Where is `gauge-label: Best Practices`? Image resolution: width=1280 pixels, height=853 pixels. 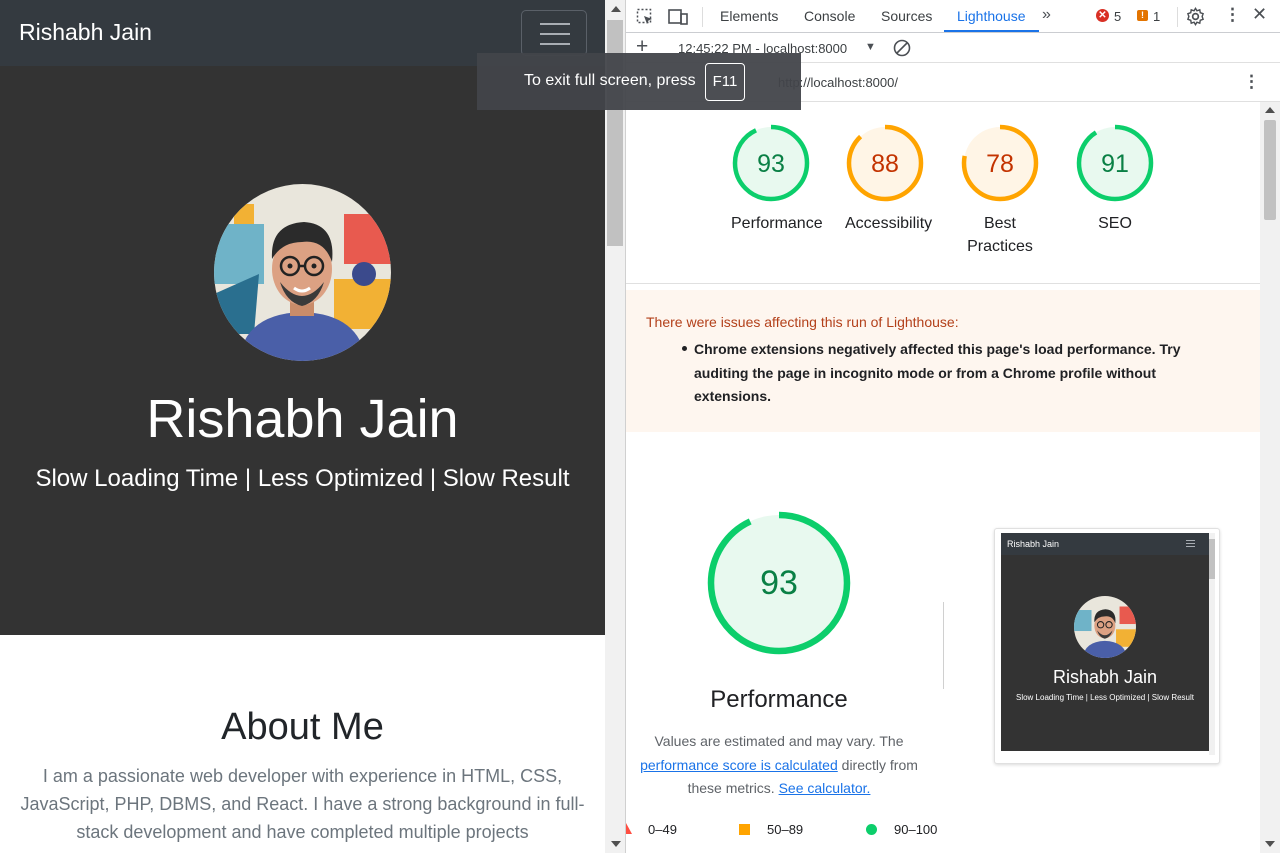
gauge-label: Best Practices is located at coordinates (1000, 235).